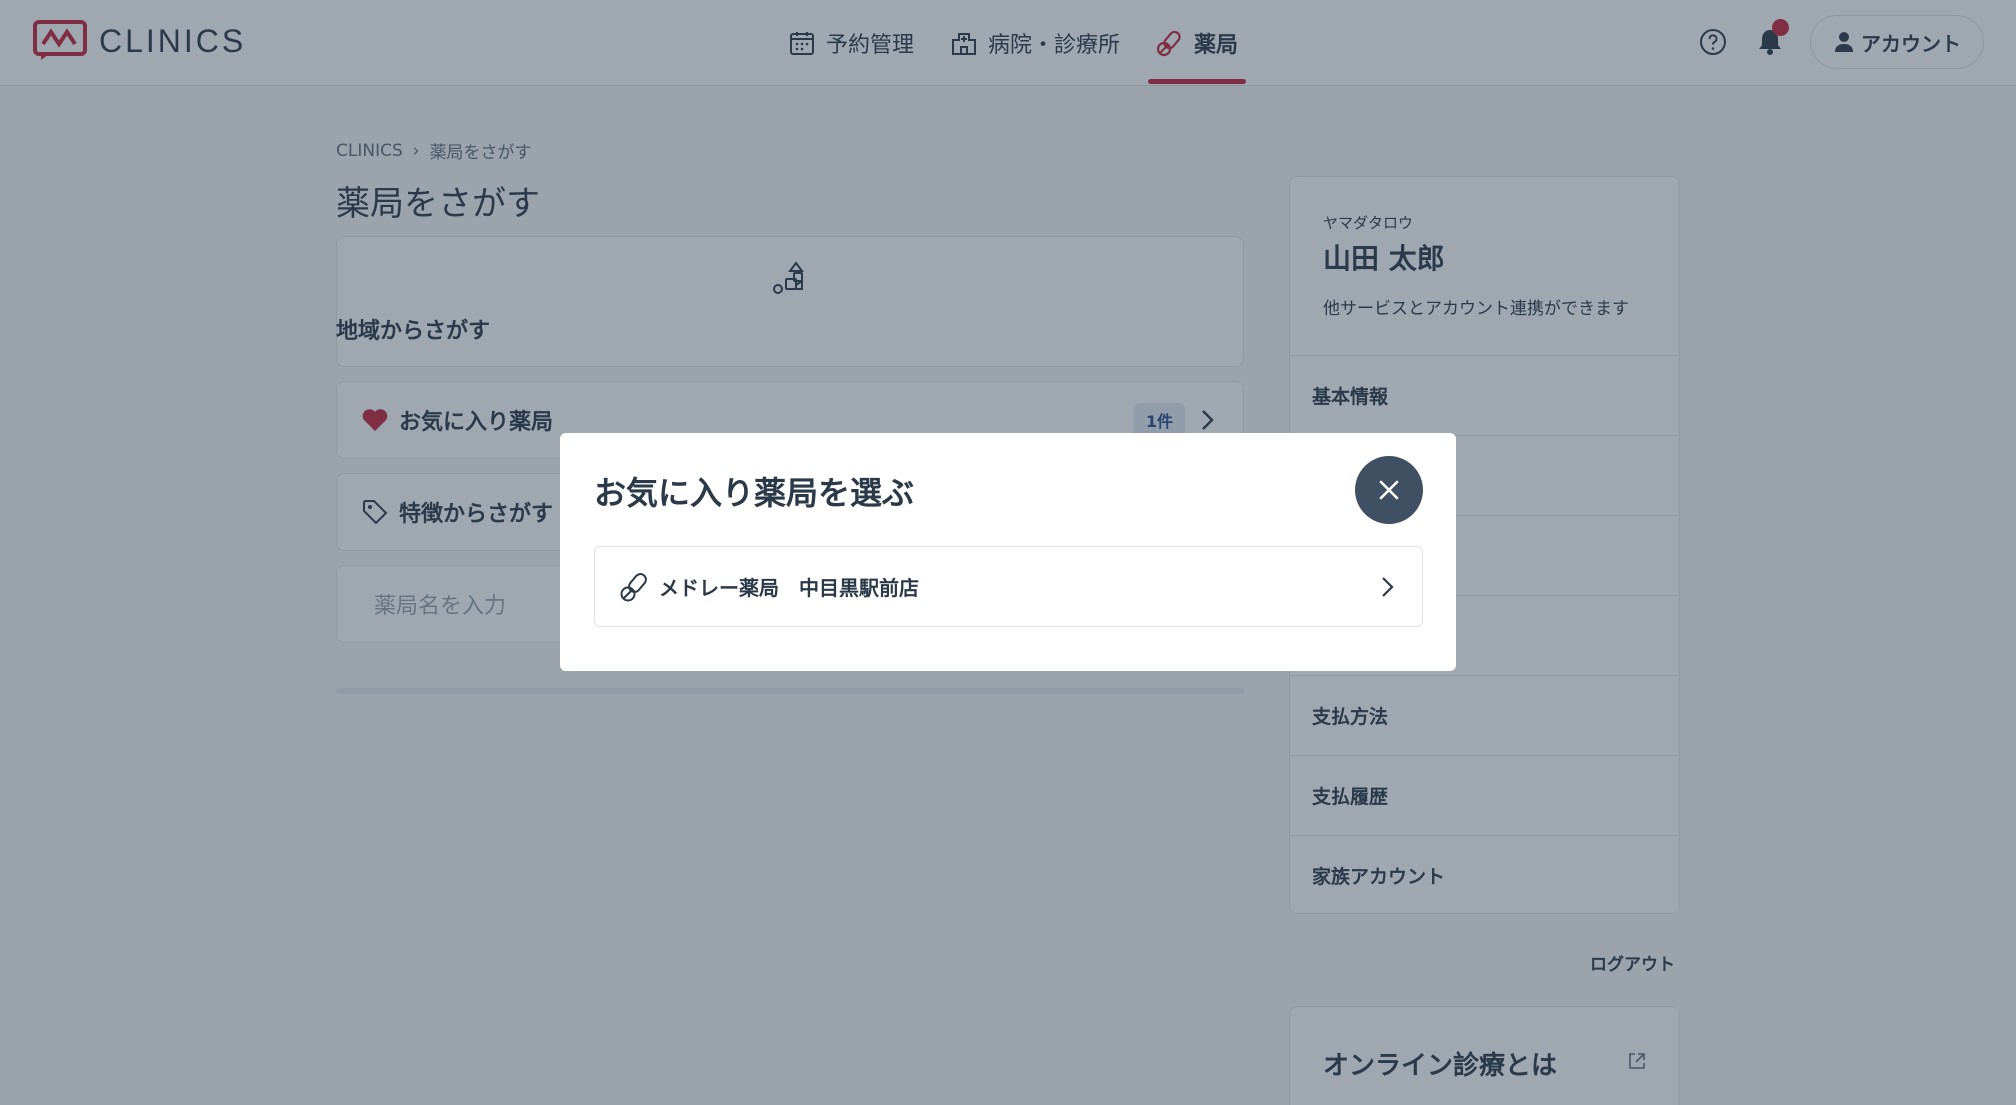 This screenshot has width=2016, height=1105. I want to click on pill-icon, so click(633, 586).